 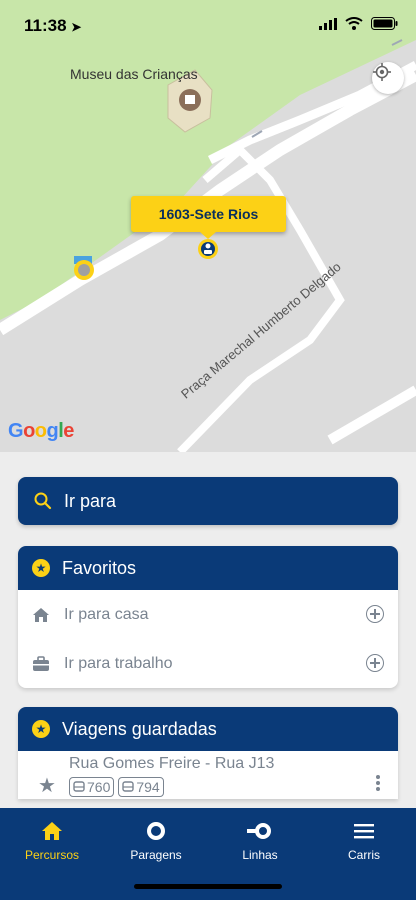 I want to click on poi-label: Museu das Crianças, so click(x=134, y=74).